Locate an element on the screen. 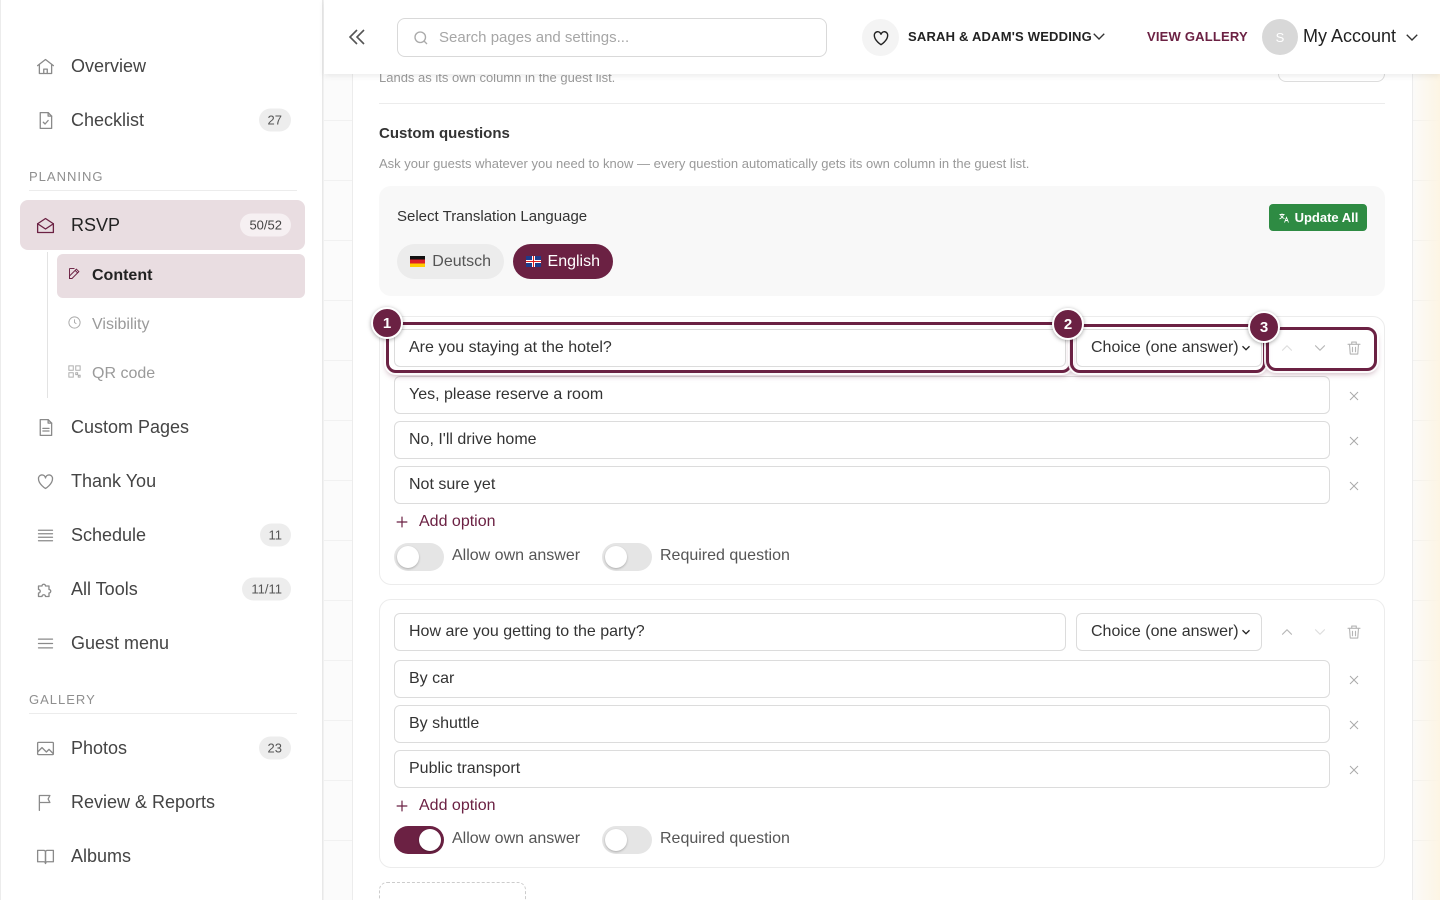 This screenshot has width=1440, height=900. home-icon is located at coordinates (45, 66).